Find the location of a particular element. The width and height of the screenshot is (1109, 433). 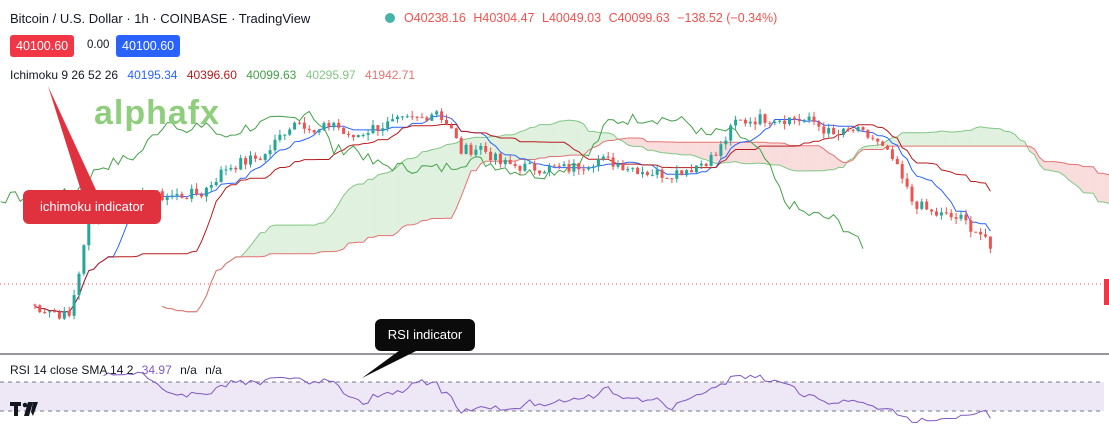

tradingview-logo-icon is located at coordinates (25, 409).